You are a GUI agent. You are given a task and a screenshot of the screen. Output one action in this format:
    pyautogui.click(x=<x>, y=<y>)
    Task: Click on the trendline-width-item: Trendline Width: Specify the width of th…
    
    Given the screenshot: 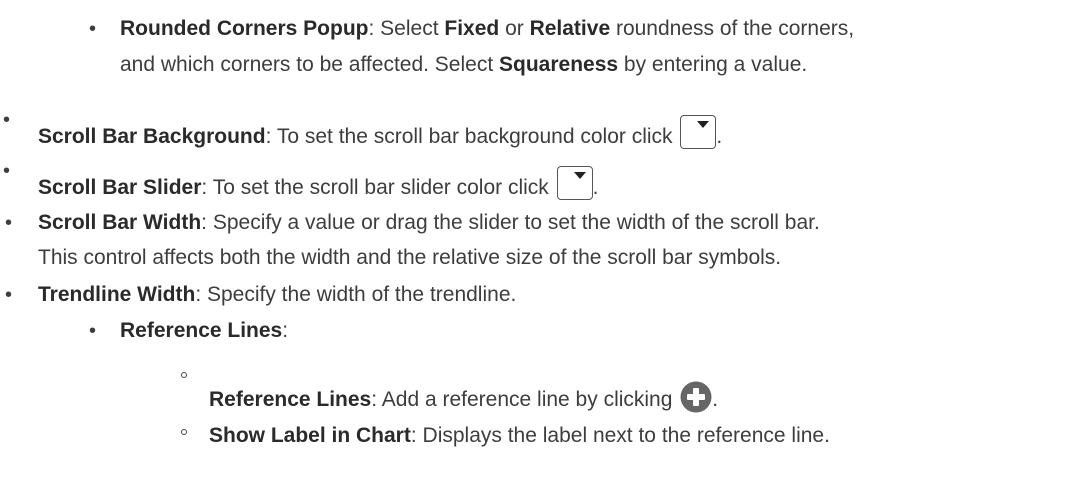 What is the action you would take?
    pyautogui.click(x=277, y=295)
    